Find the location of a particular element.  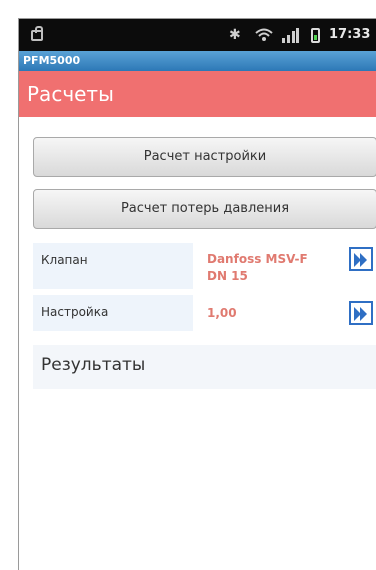

valve-row: Клапан Danfoss MSV-F DN 15 is located at coordinates (204, 266).